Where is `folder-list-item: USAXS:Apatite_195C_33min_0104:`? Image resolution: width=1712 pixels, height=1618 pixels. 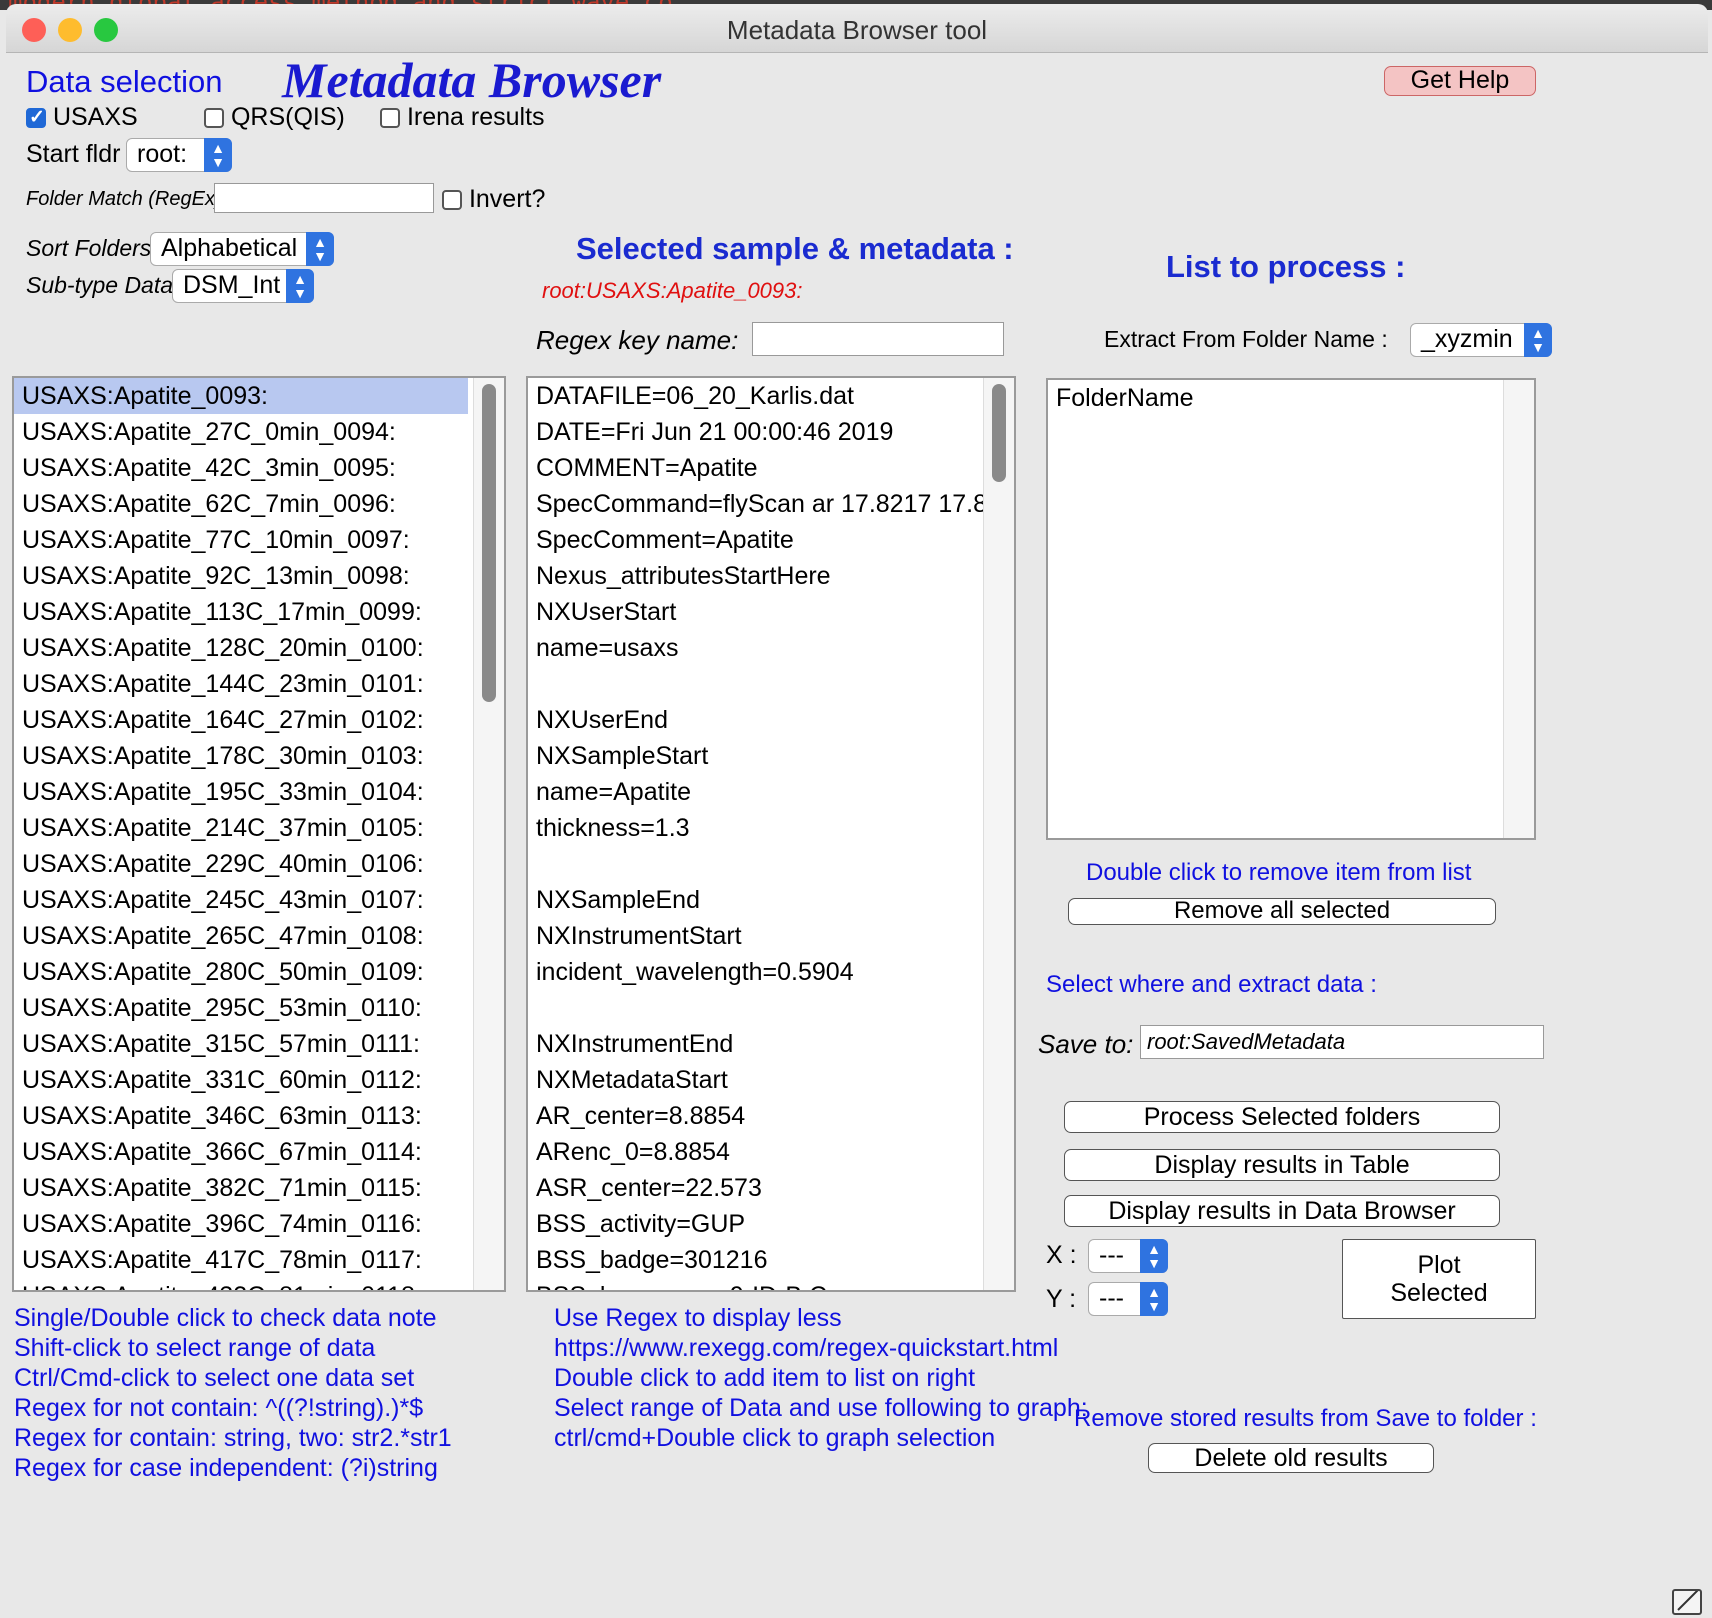 folder-list-item: USAXS:Apatite_195C_33min_0104: is located at coordinates (259, 792).